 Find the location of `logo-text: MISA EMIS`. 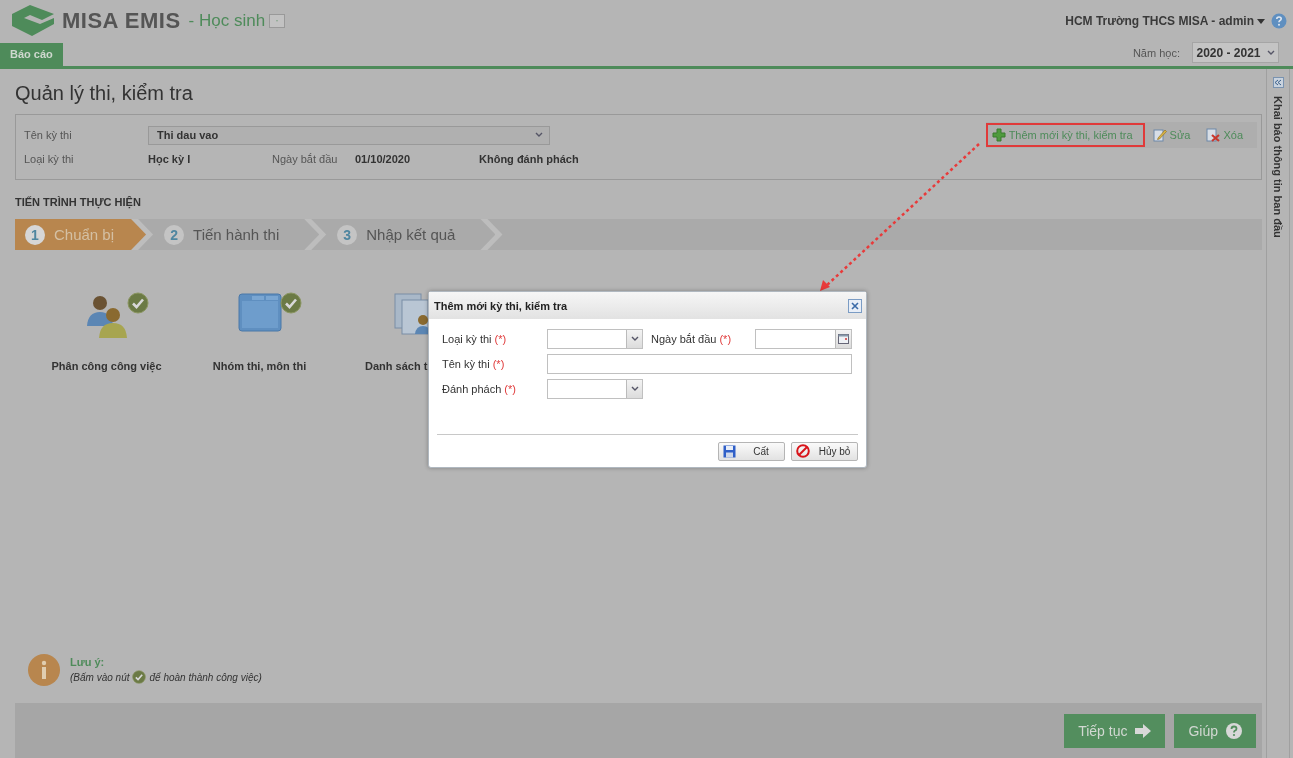

logo-text: MISA EMIS is located at coordinates (121, 21).